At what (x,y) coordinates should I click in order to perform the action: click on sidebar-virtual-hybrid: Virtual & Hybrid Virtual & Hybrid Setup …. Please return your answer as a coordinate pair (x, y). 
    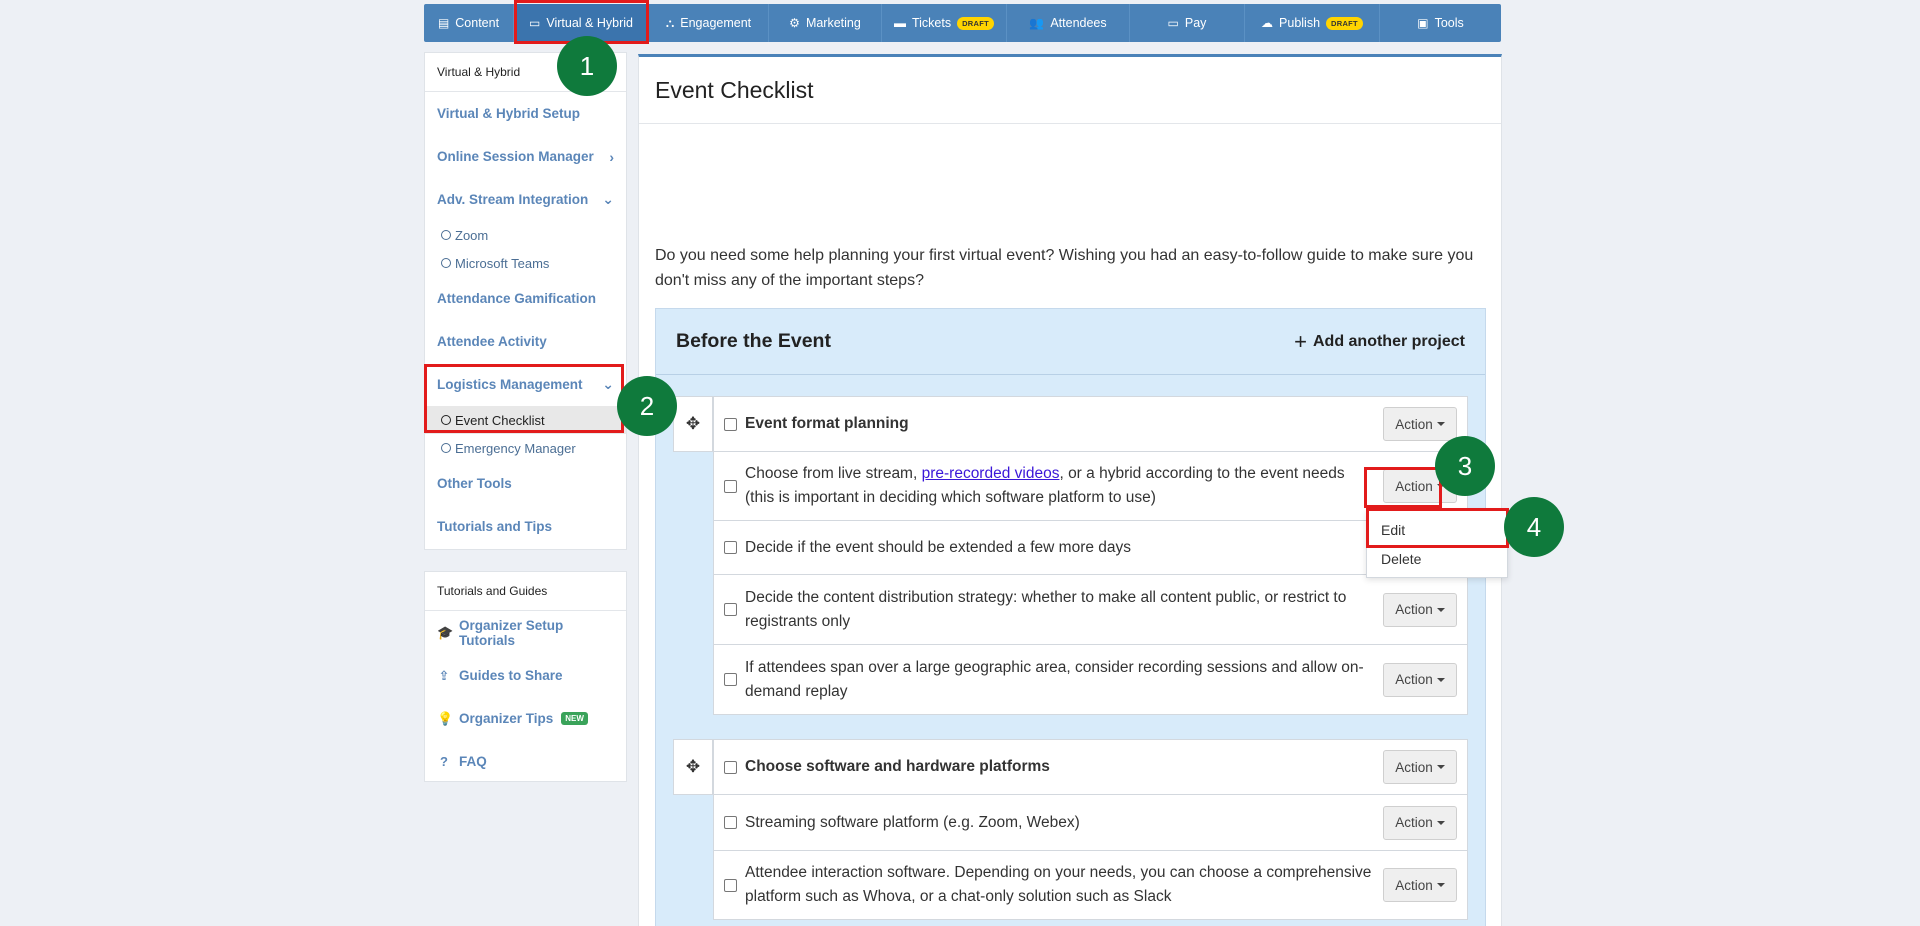
    Looking at the image, I should click on (525, 301).